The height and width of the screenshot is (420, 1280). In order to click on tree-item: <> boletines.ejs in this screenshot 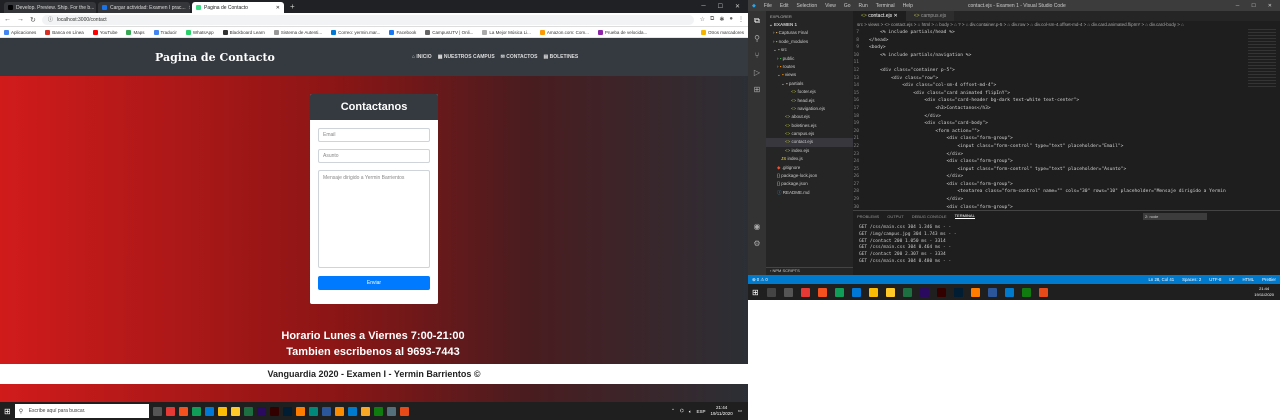, I will do `click(809, 126)`.